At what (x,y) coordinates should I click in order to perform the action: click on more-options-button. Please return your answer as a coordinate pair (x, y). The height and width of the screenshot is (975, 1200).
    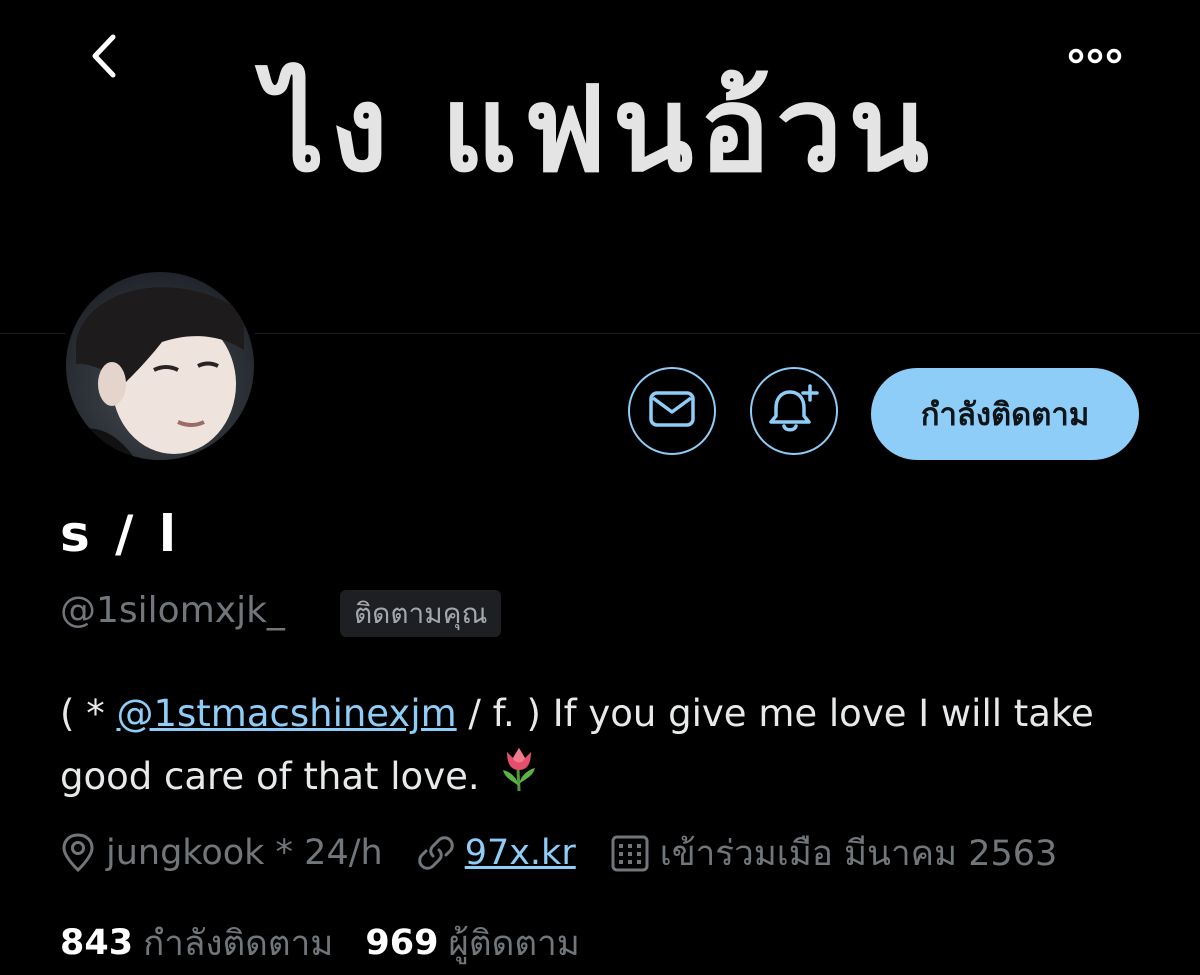
    Looking at the image, I should click on (1095, 58).